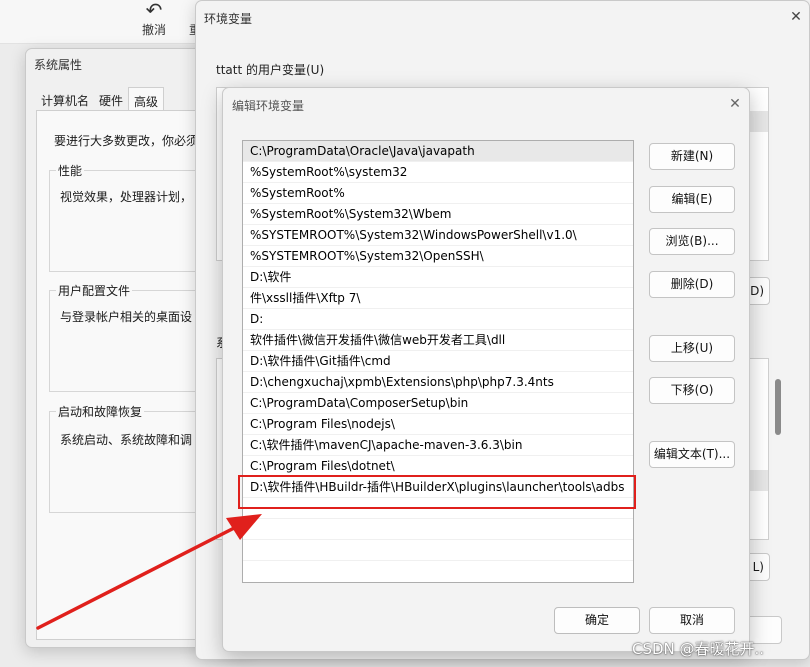 The width and height of the screenshot is (810, 667). I want to click on path-item: 软件插件\微信开发插件\微信web开发者工具\dll, so click(438, 340).